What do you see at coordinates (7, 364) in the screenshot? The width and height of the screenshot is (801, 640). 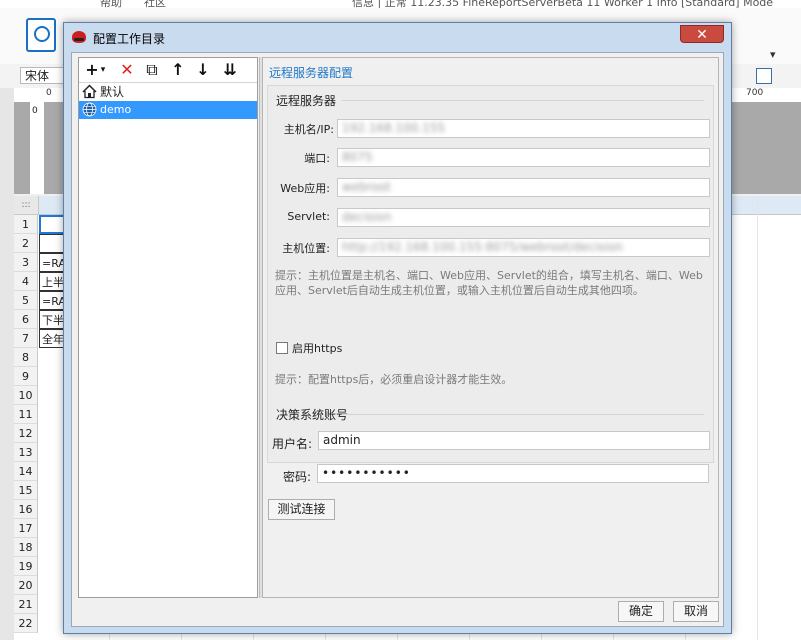 I see `left-strip` at bounding box center [7, 364].